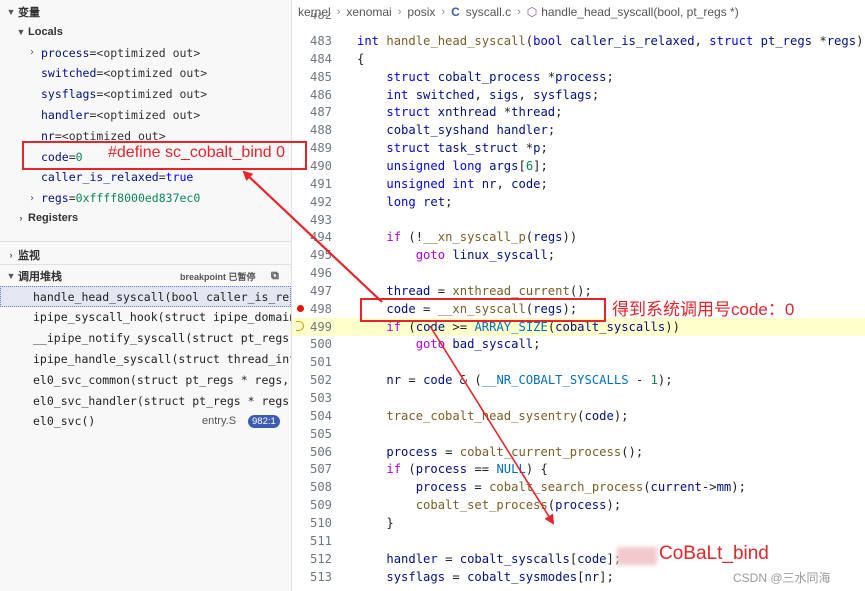  I want to click on line-number: 487, so click(312, 112).